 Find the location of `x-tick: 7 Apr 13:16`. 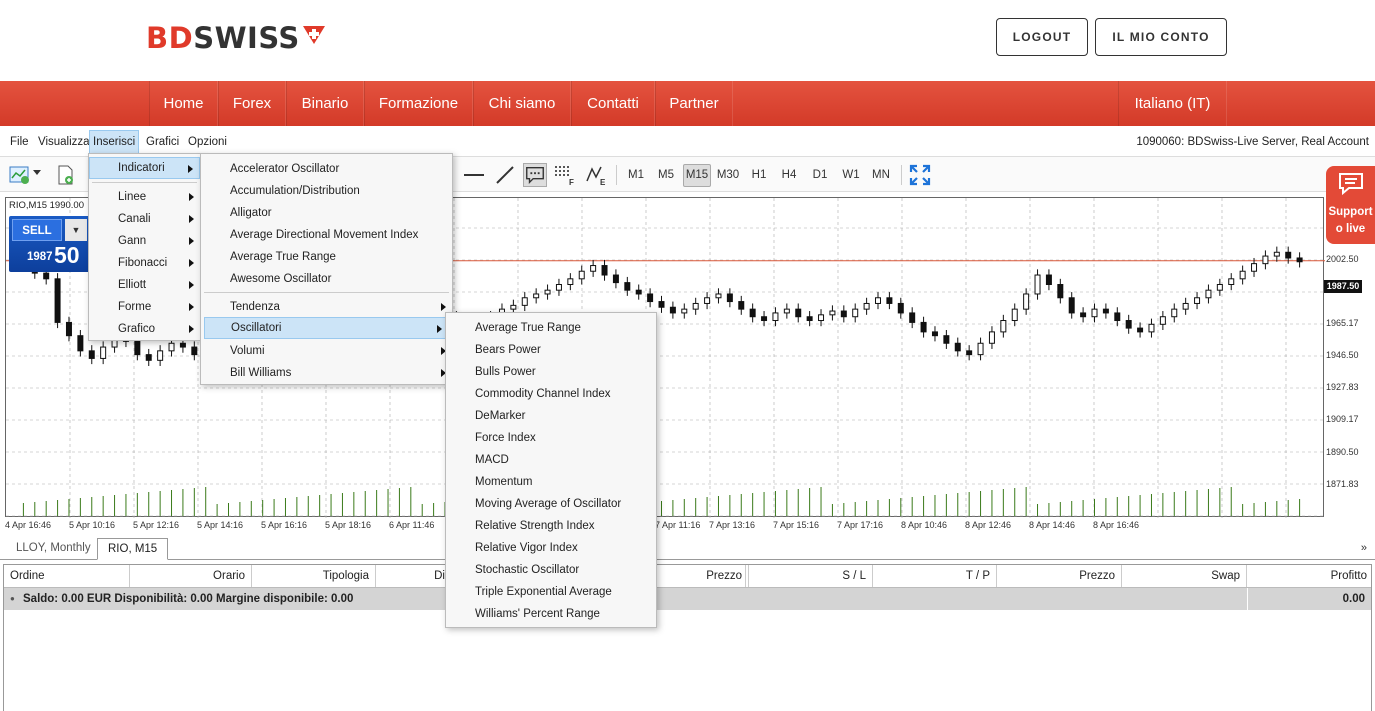

x-tick: 7 Apr 13:16 is located at coordinates (732, 525).